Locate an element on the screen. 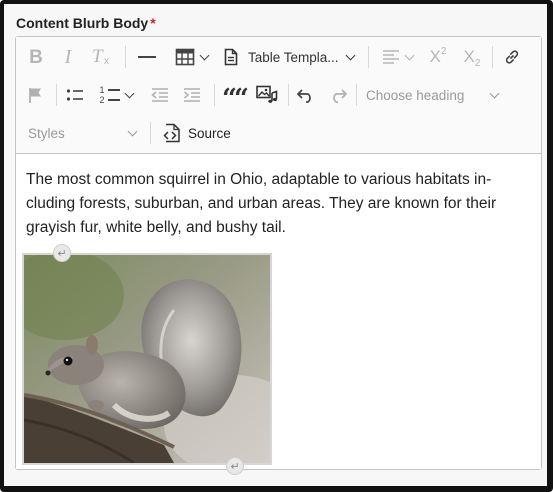 The height and width of the screenshot is (492, 553). italic-button: I is located at coordinates (68, 57).